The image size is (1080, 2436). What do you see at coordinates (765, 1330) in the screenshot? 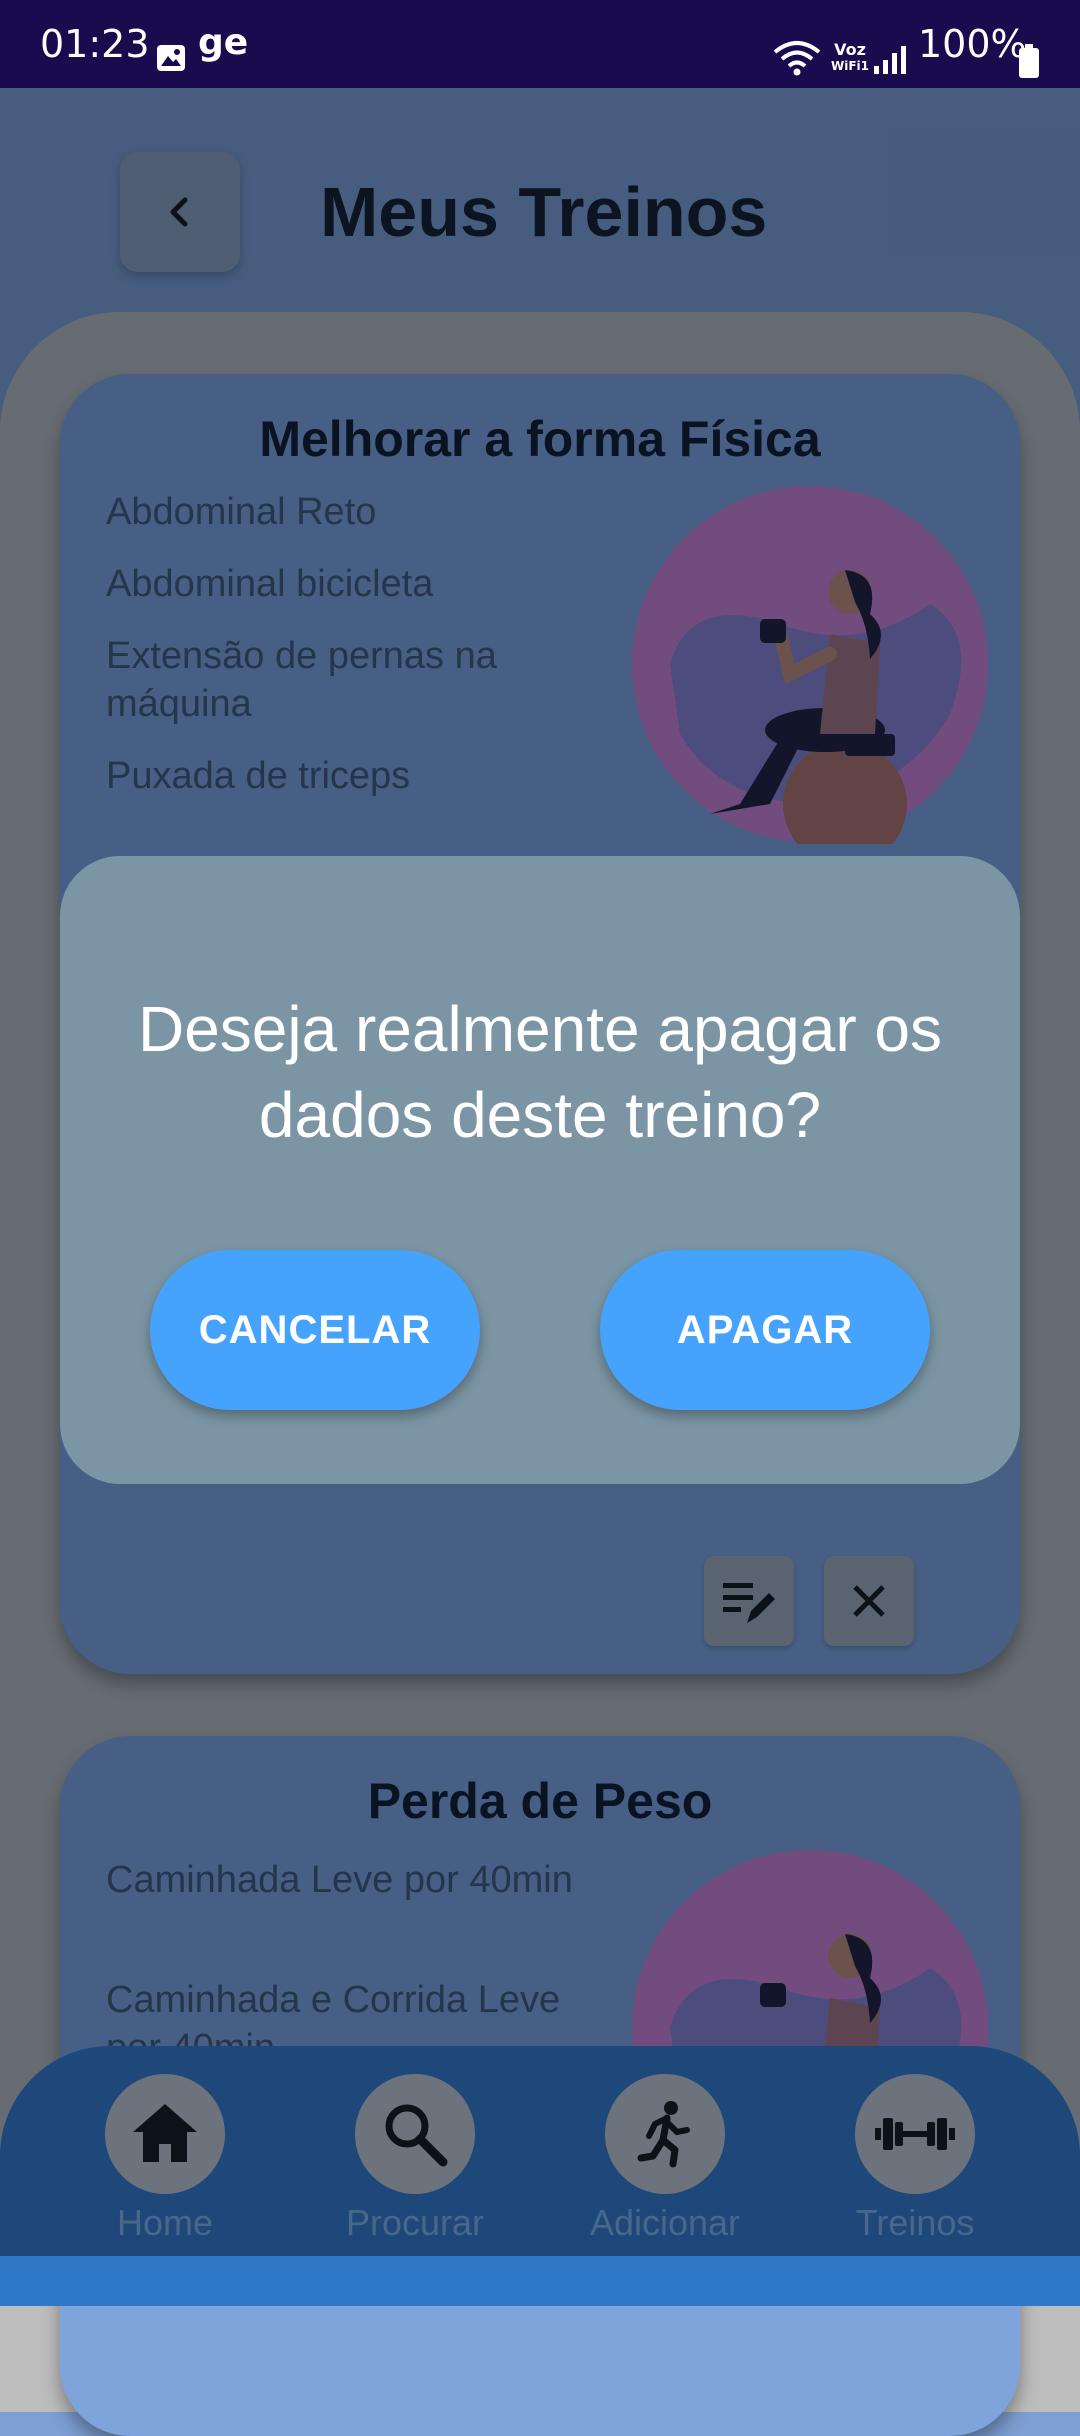
I see `confirm-delete-button: APAGAR` at bounding box center [765, 1330].